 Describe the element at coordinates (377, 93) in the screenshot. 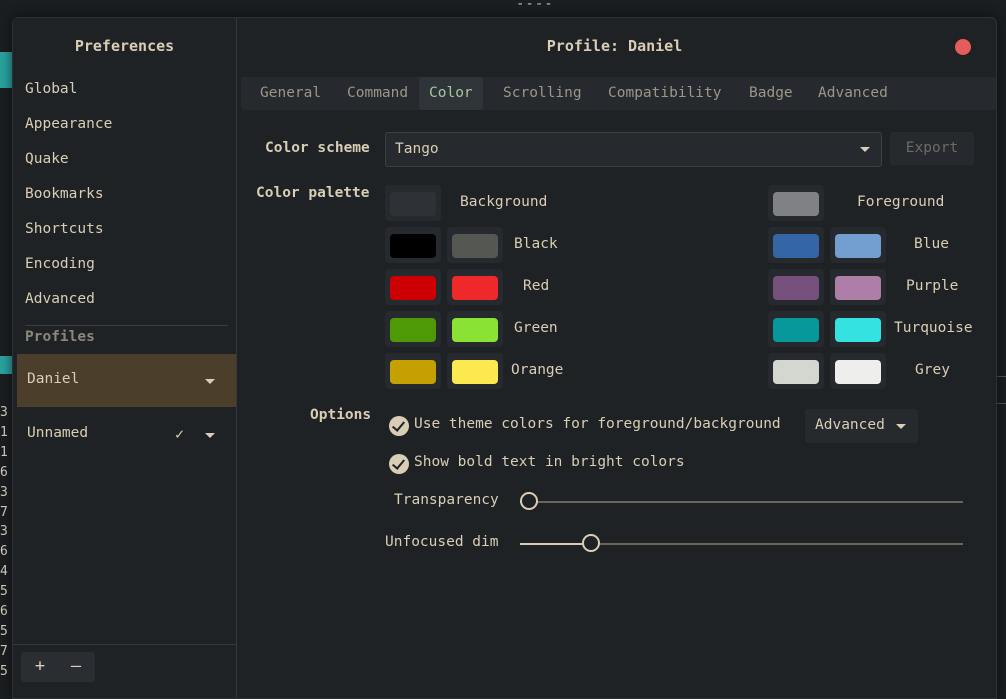

I see `tab-command: Command` at that location.